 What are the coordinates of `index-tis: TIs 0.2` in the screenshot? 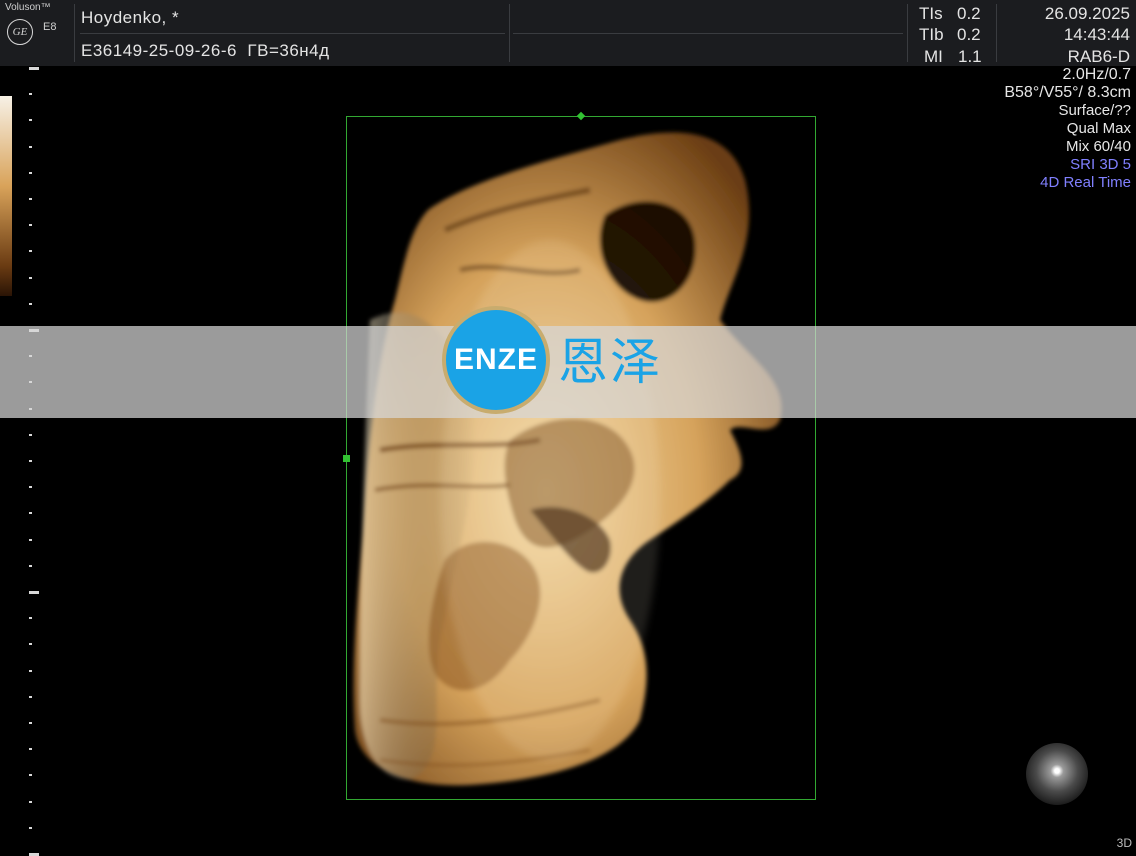 It's located at (950, 13).